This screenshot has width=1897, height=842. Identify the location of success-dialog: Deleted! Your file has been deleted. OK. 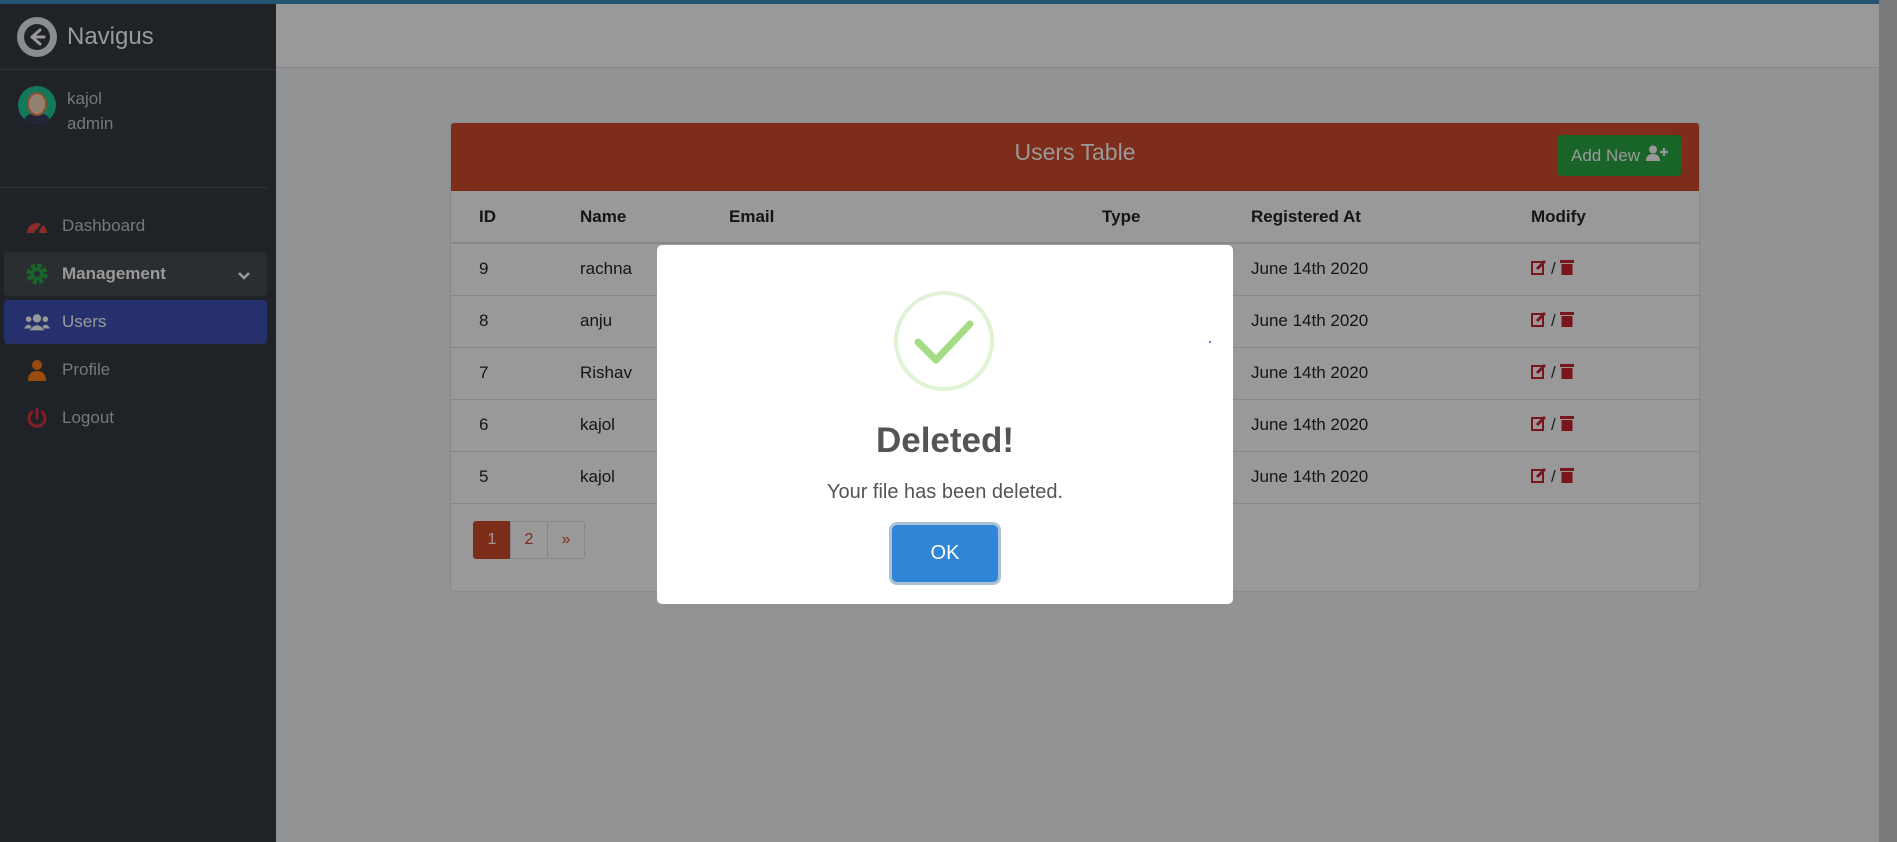
(945, 424).